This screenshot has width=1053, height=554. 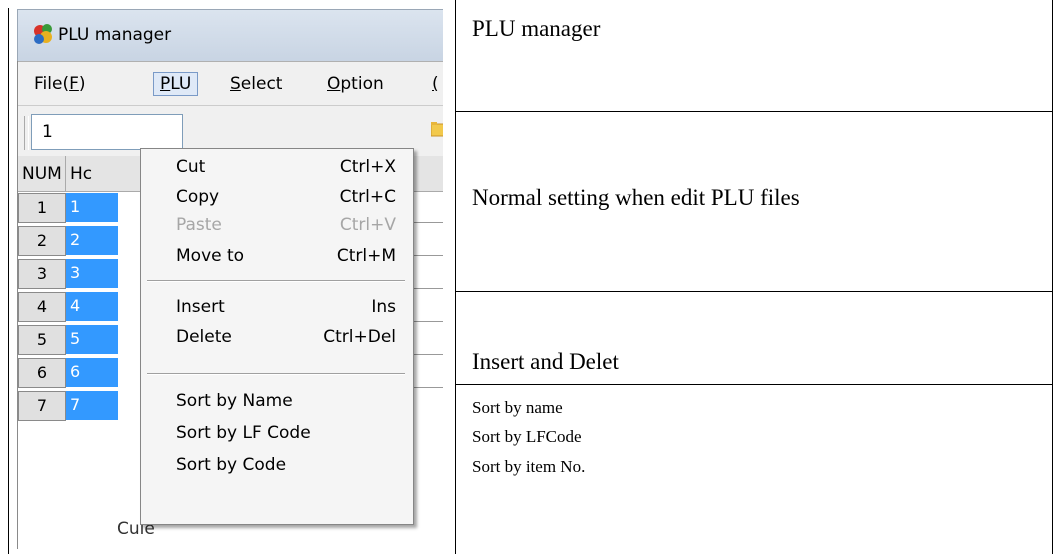 I want to click on row-cell: 1, so click(x=92, y=208).